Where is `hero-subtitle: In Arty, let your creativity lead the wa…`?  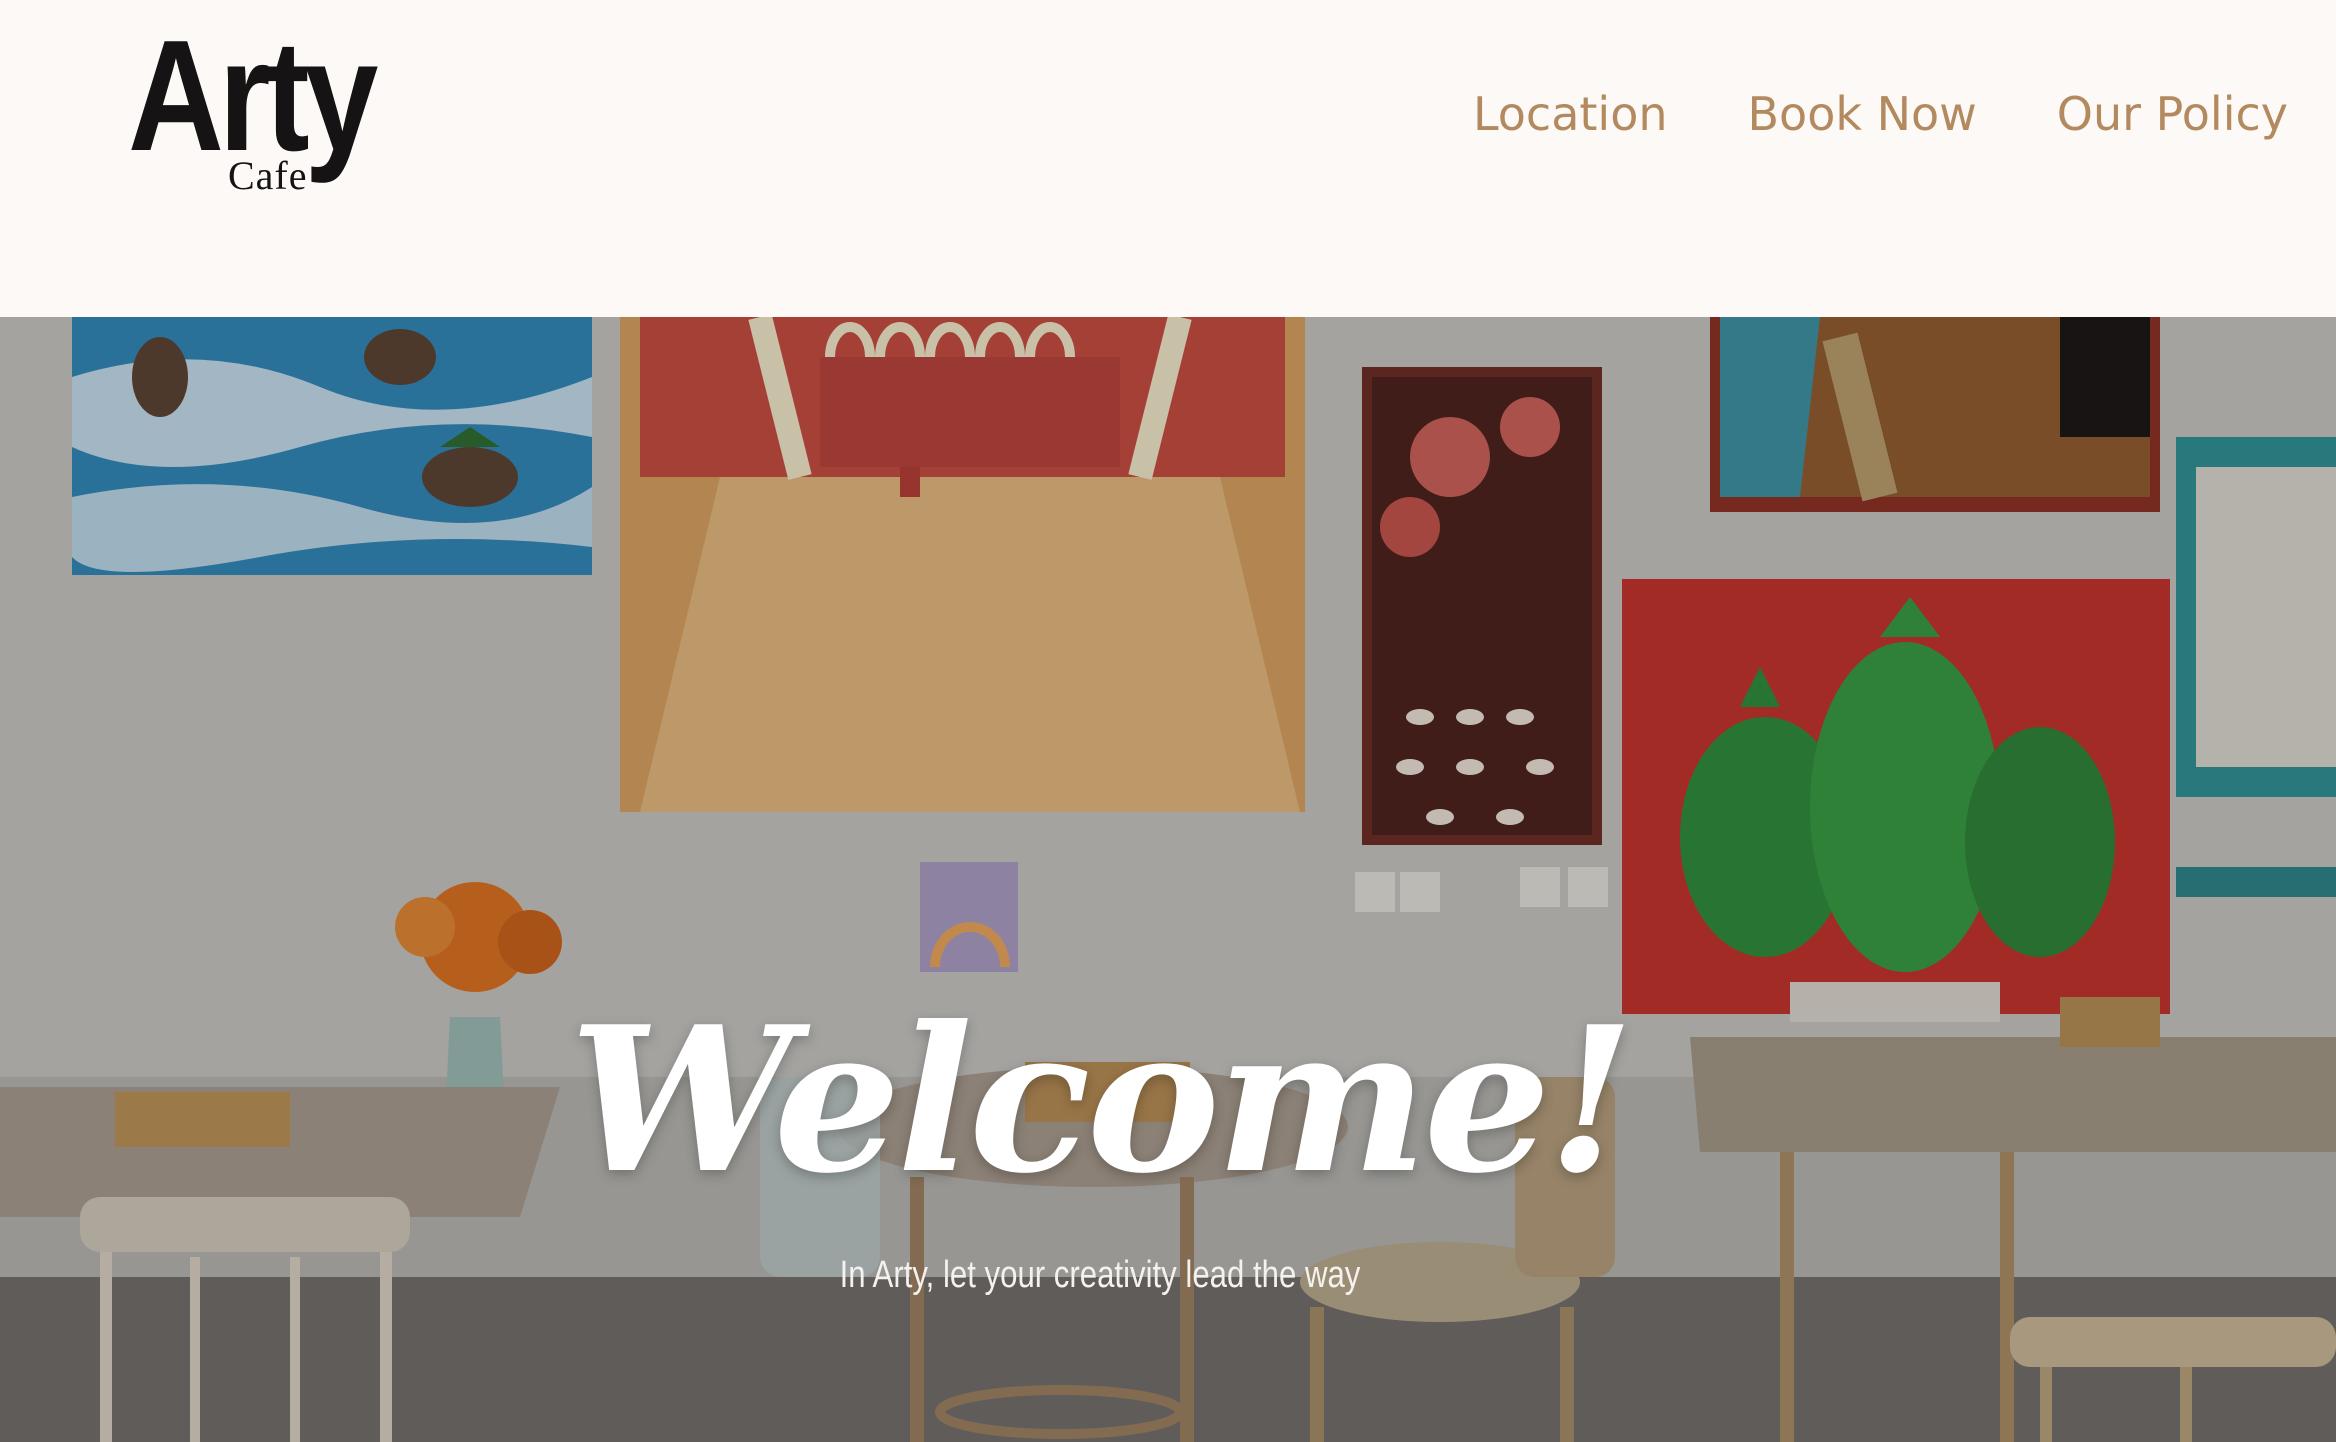 hero-subtitle: In Arty, let your creativity lead the wa… is located at coordinates (1100, 1275).